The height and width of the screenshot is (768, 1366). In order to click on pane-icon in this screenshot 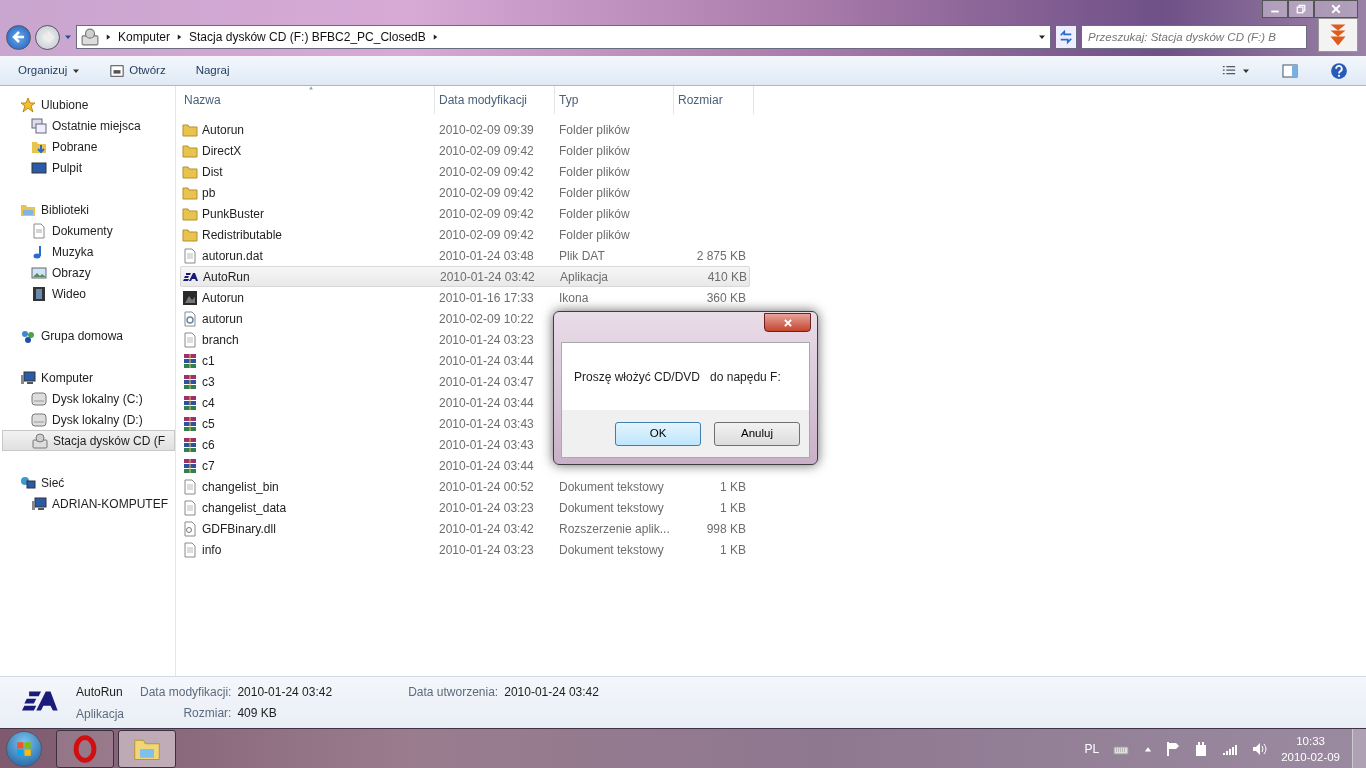, I will do `click(1290, 70)`.